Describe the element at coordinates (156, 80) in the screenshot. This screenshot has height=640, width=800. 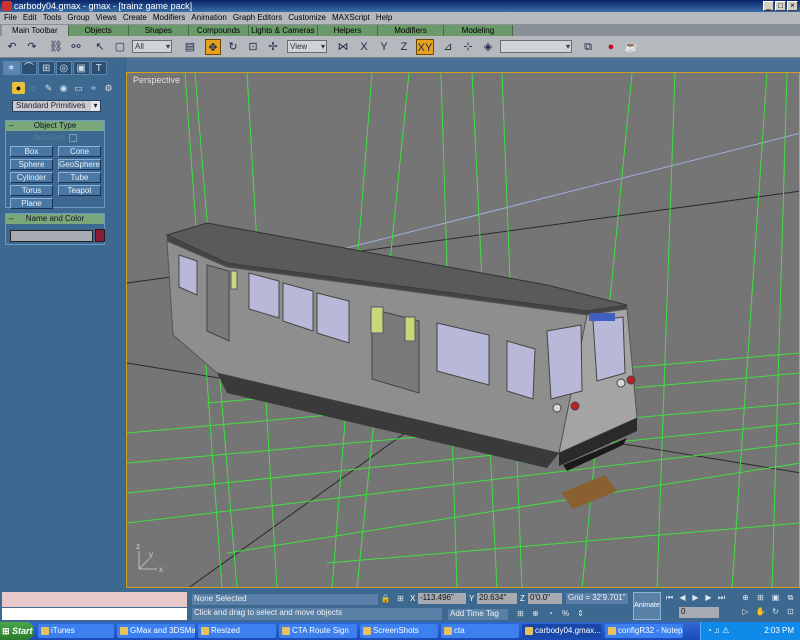
I see `viewport-label: Perspective` at that location.